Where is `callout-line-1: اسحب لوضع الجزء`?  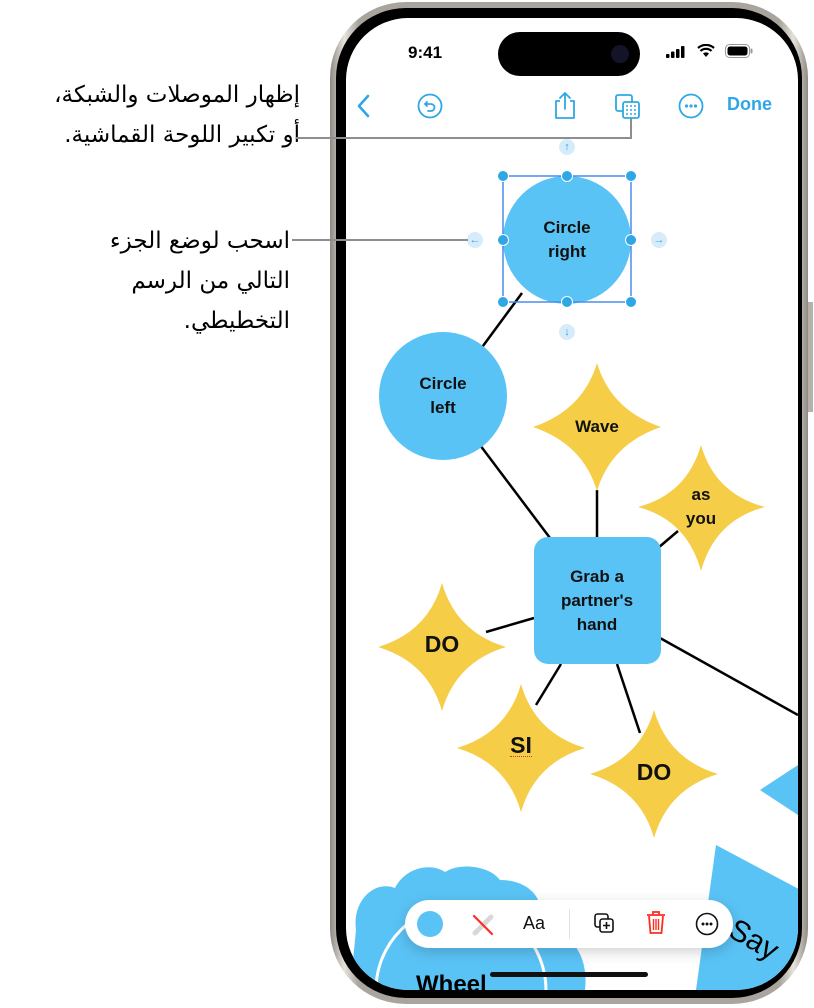 callout-line-1: اسحب لوضع الجزء is located at coordinates (199, 241).